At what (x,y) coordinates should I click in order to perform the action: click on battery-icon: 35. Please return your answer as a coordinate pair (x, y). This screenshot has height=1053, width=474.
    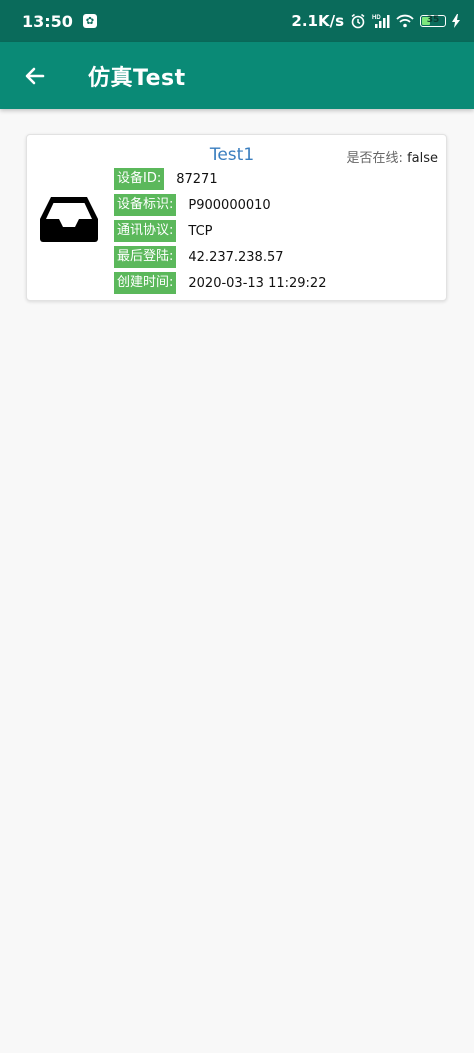
    Looking at the image, I should click on (433, 21).